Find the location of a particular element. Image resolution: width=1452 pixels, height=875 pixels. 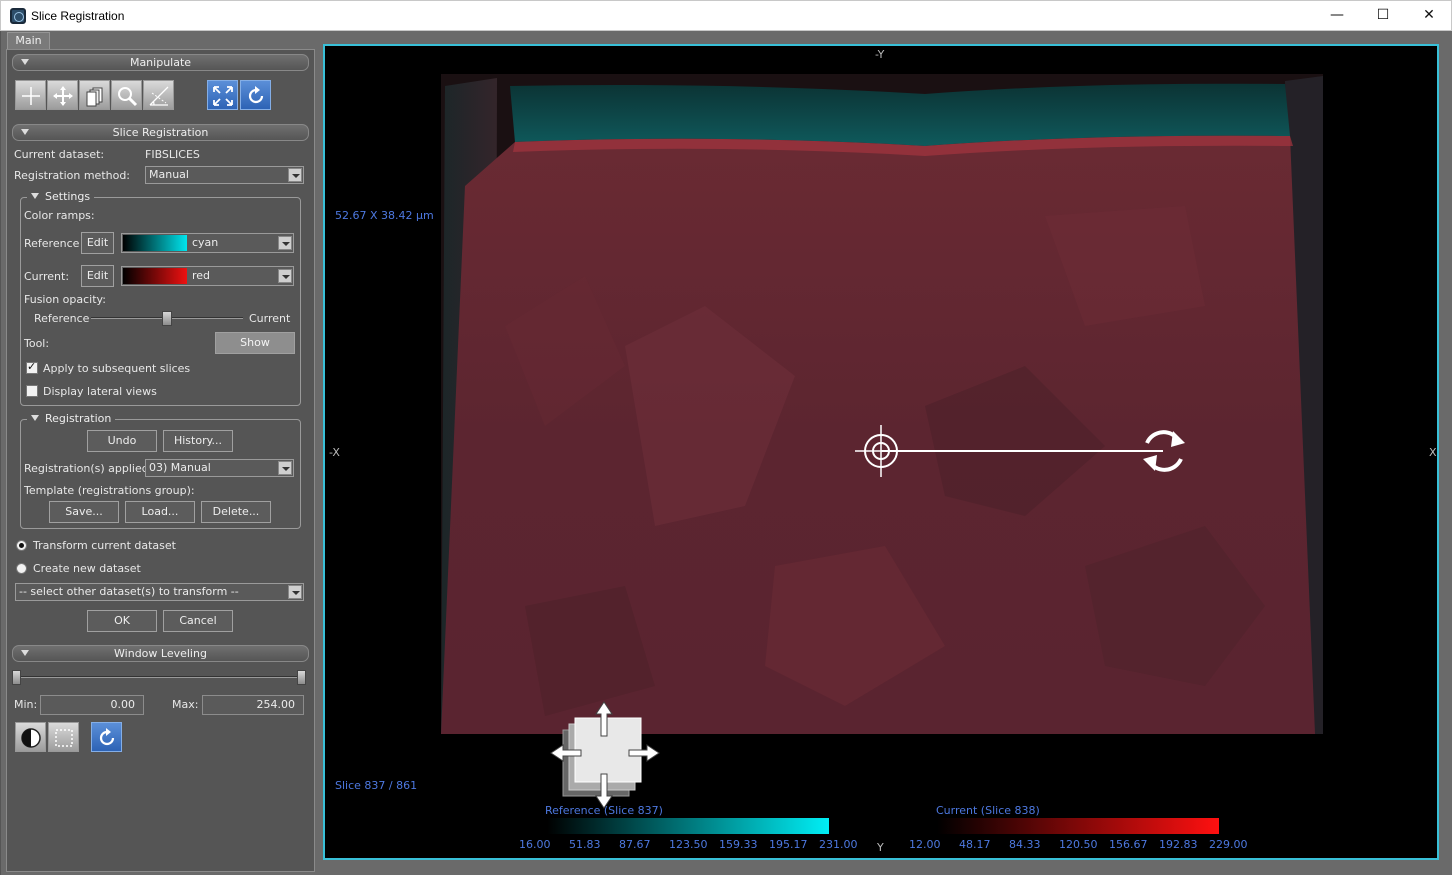

template-label: Template (registrations group): is located at coordinates (109, 490).